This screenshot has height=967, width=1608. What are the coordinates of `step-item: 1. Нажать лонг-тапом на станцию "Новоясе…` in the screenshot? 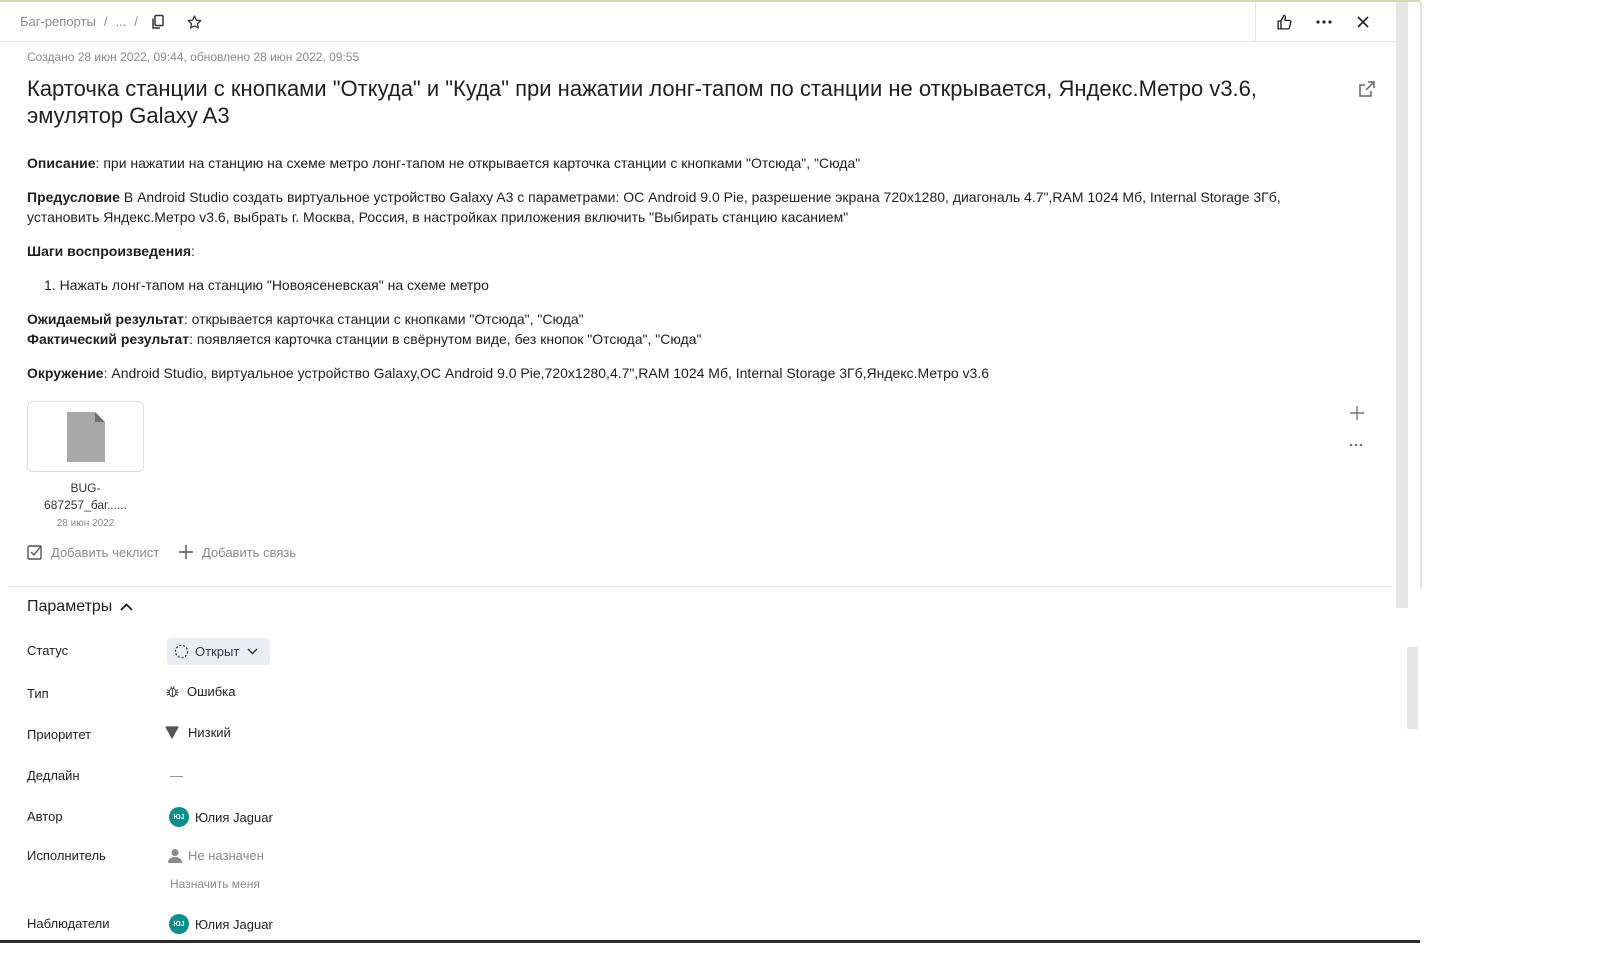 It's located at (266, 285).